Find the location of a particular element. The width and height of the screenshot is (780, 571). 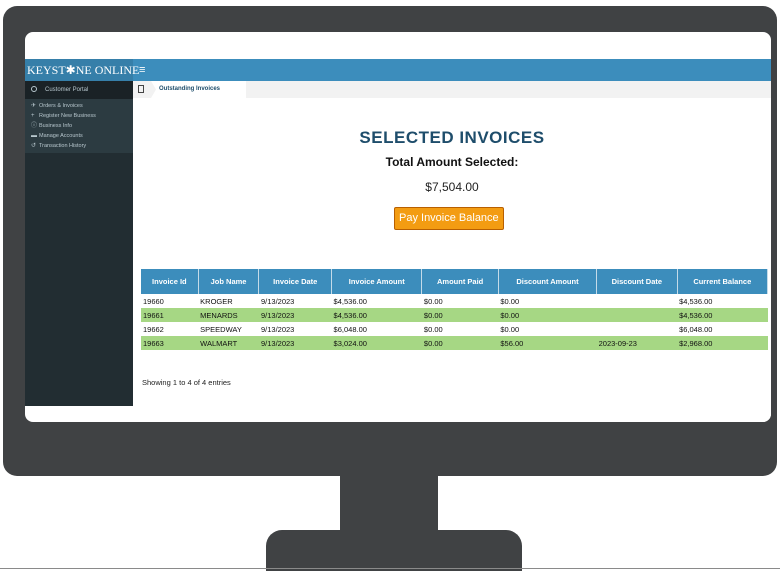

total-amount-value: $7,504.00 is located at coordinates (452, 187).